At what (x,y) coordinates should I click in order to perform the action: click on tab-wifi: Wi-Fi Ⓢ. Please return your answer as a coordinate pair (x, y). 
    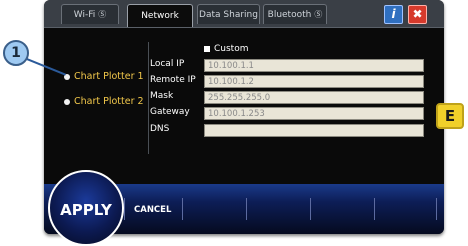
    Looking at the image, I should click on (90, 14).